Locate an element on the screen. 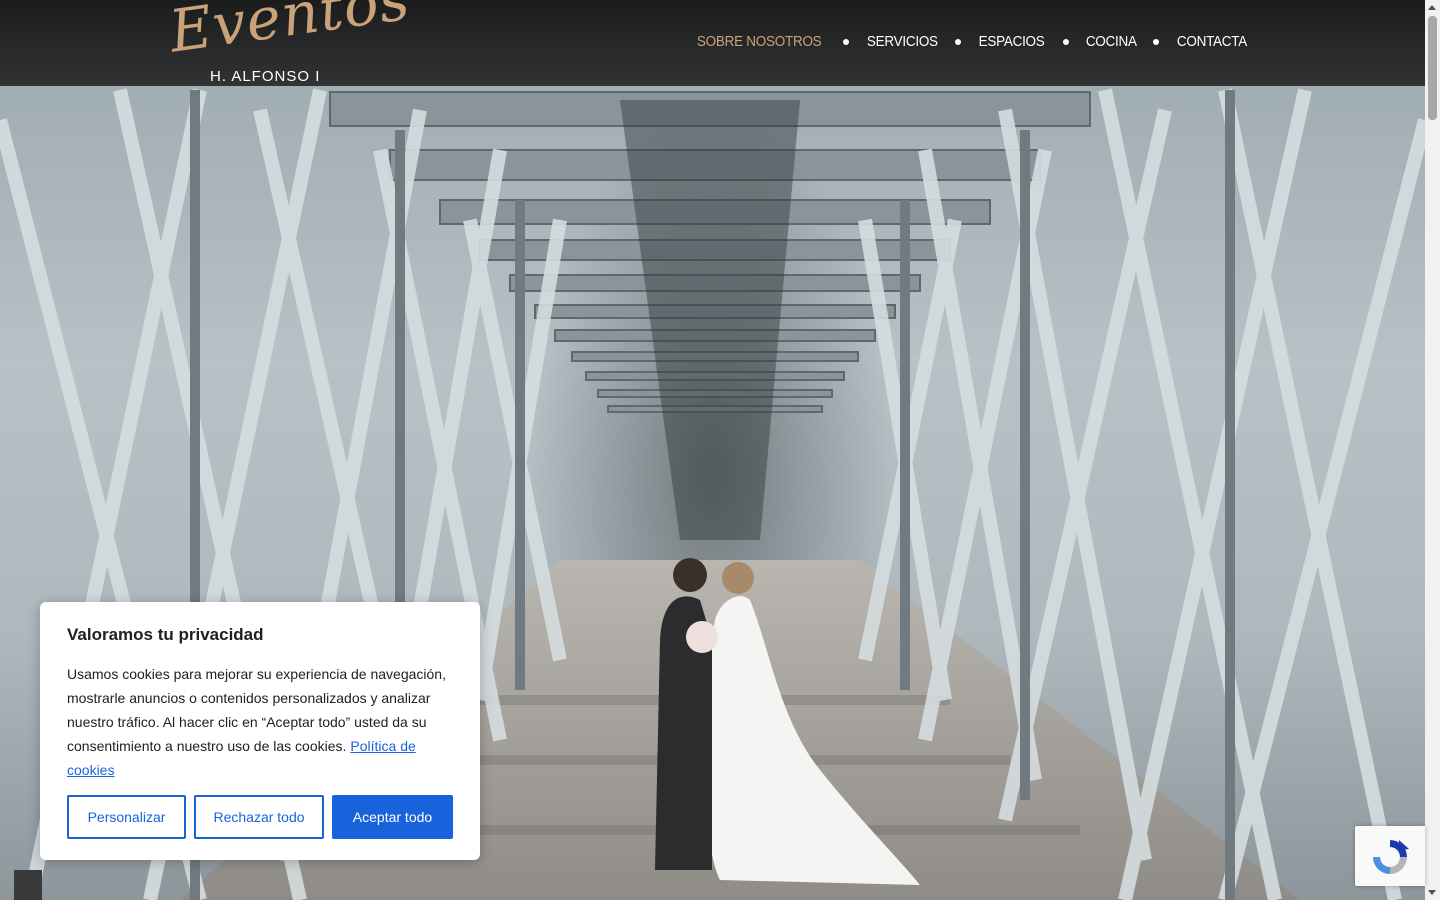  scroll-down-arrow-icon is located at coordinates (1432, 892).